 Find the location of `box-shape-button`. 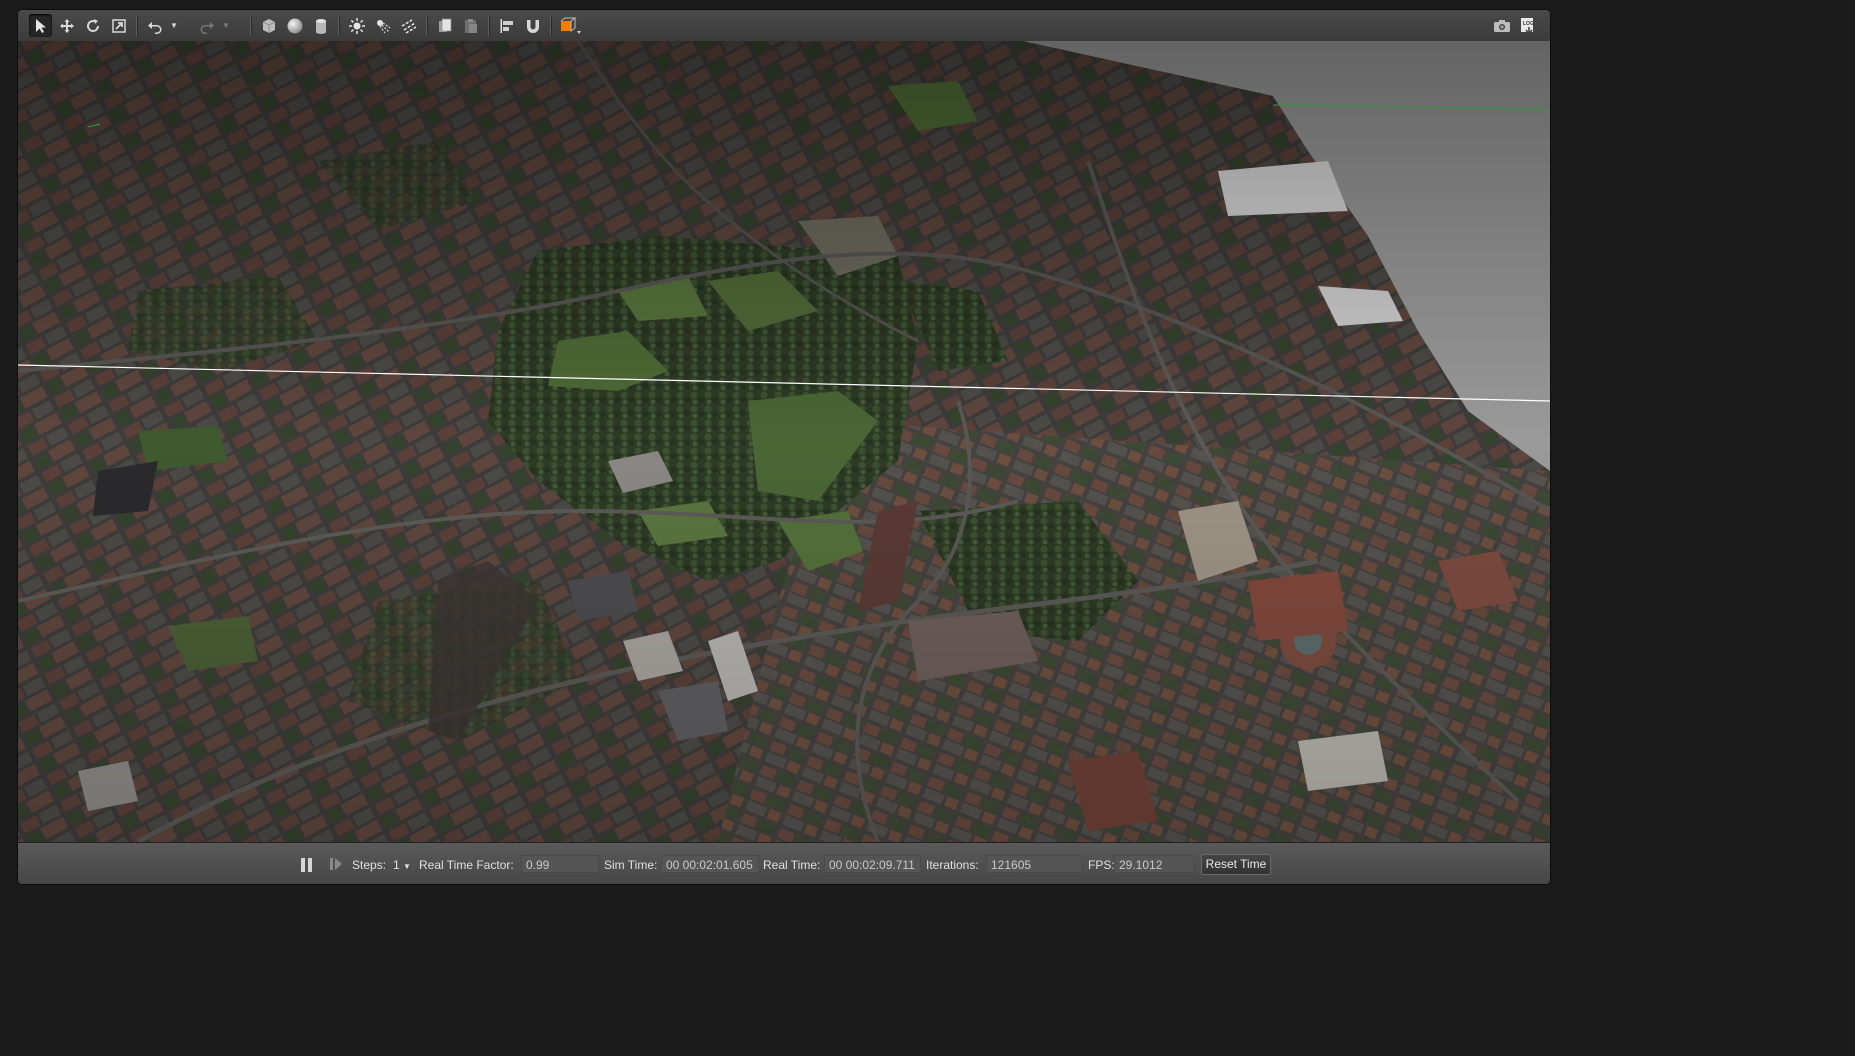

box-shape-button is located at coordinates (268, 25).